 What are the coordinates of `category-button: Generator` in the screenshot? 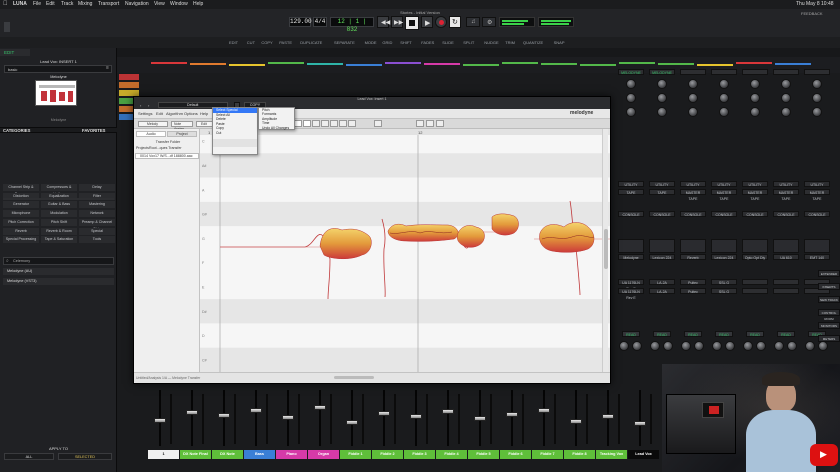 It's located at (21, 205).